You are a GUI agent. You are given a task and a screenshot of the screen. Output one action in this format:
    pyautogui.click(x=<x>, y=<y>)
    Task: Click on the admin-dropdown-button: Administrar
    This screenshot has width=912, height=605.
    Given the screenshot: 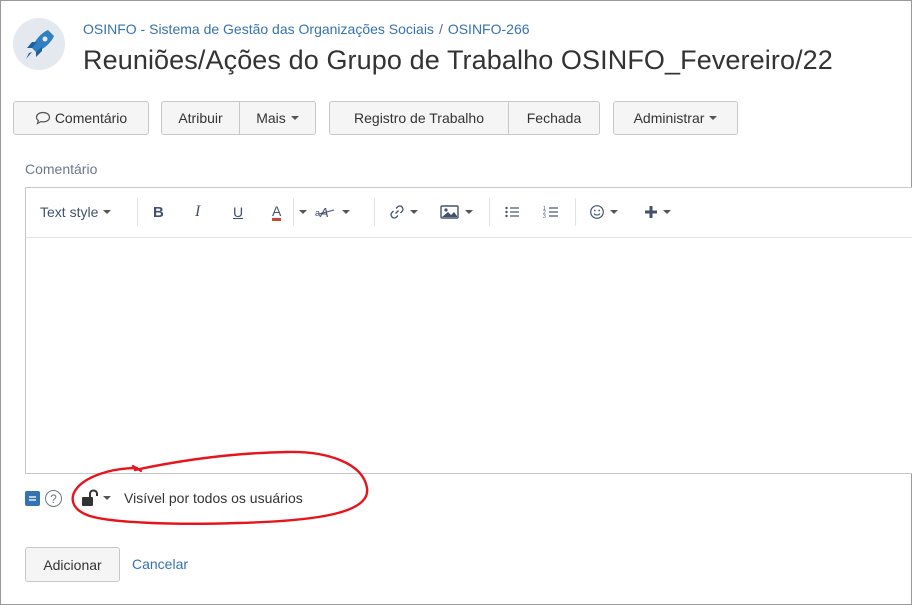 What is the action you would take?
    pyautogui.click(x=675, y=118)
    